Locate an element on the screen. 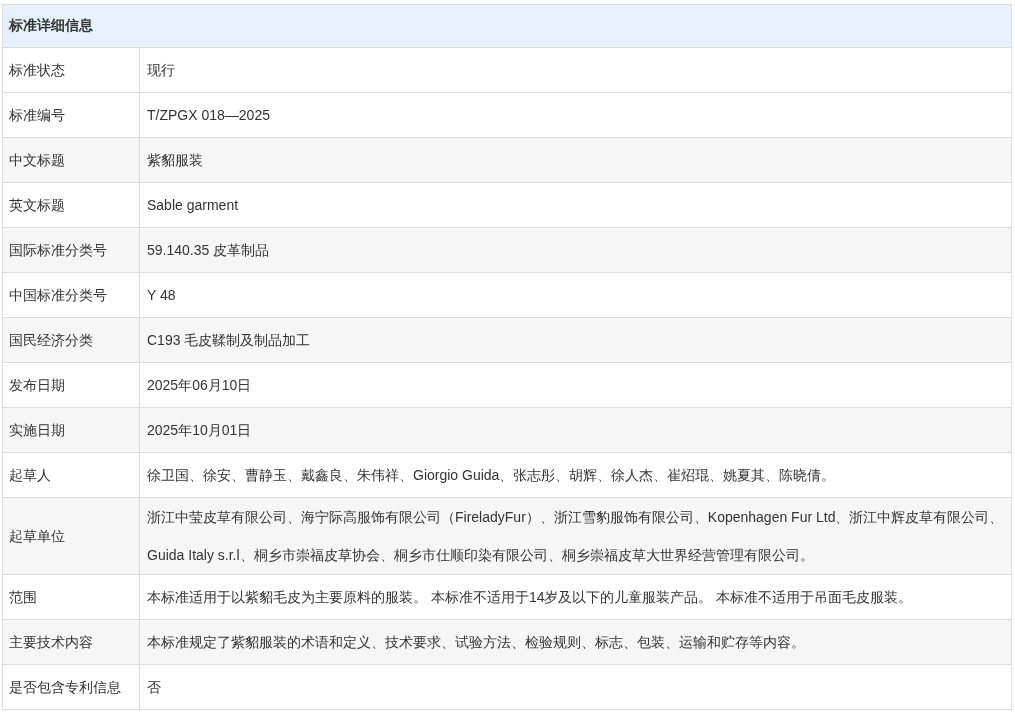  field-value: Y 48 is located at coordinates (575, 295).